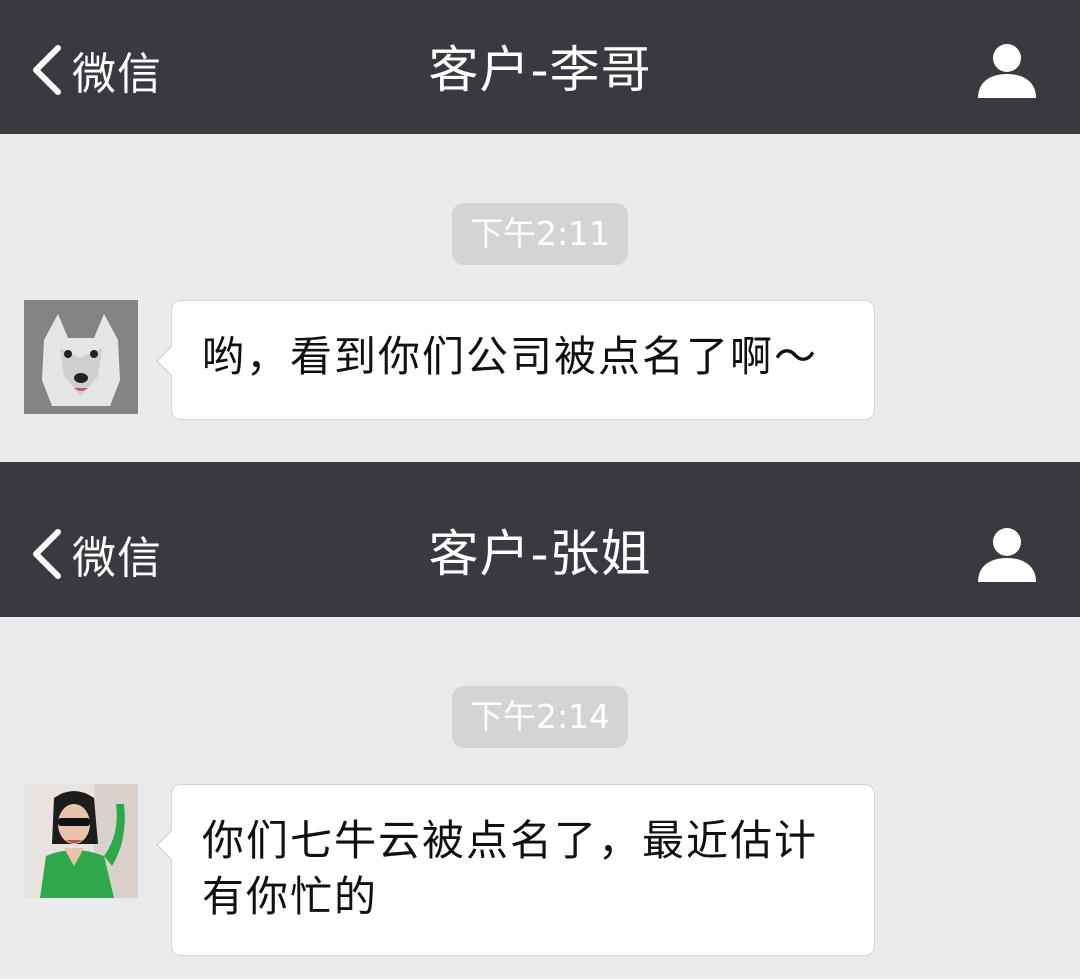  I want to click on time-badge: 下午2:14, so click(540, 717).